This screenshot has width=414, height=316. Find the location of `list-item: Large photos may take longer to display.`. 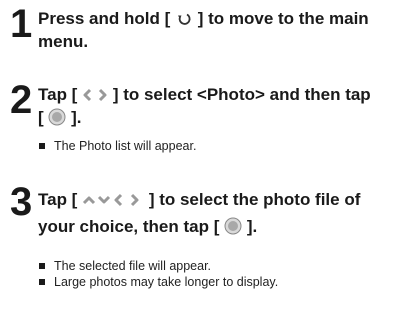

list-item: Large photos may take longer to display. is located at coordinates (158, 282).